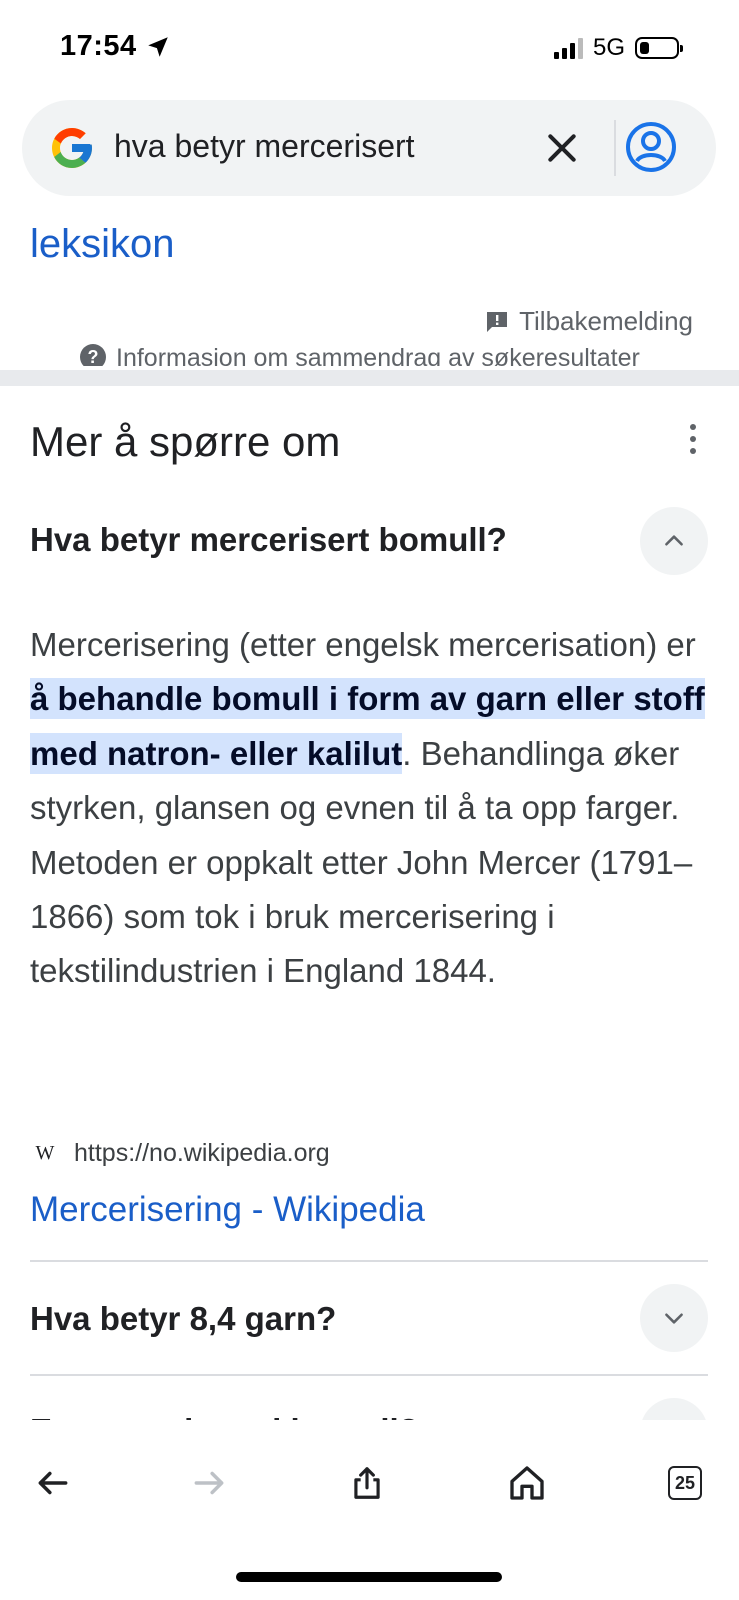 This screenshot has height=1600, width=739. I want to click on home-indicator, so click(369, 1577).